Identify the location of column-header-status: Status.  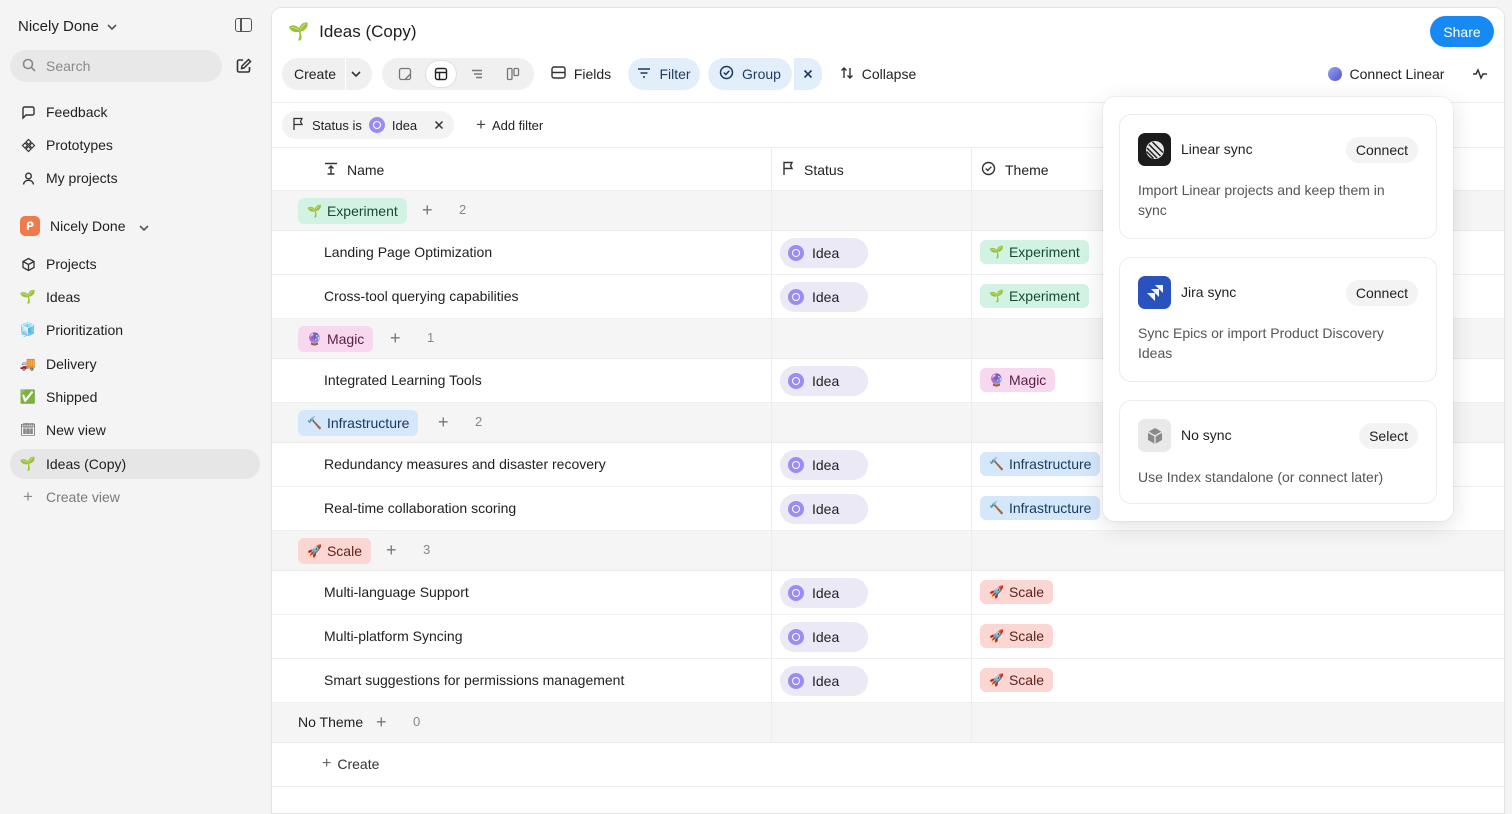
(813, 169).